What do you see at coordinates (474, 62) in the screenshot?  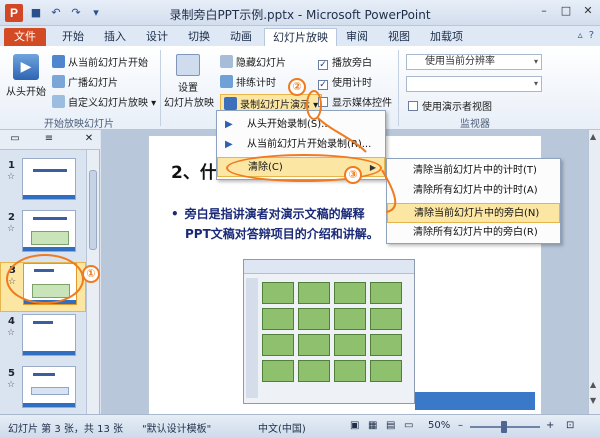 I see `resolution-dropdown: 使用当前分辨率 ▾` at bounding box center [474, 62].